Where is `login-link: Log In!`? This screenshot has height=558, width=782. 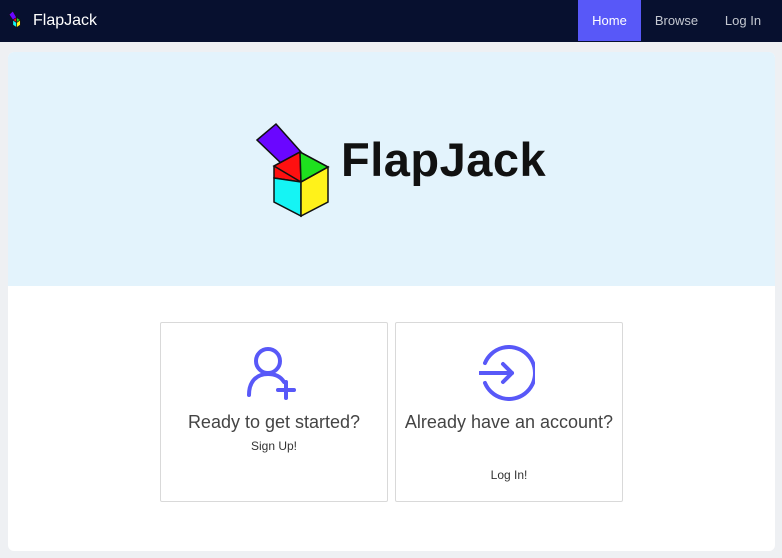
login-link: Log In! is located at coordinates (509, 475).